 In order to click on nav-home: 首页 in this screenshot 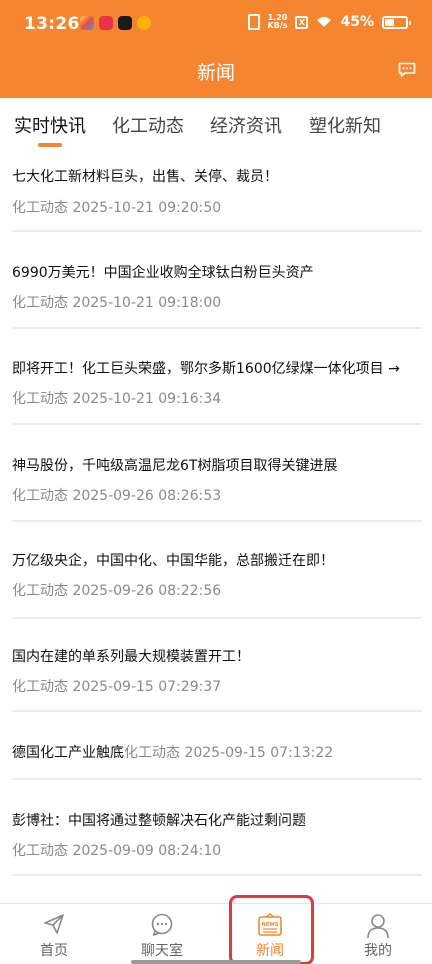, I will do `click(54, 934)`.